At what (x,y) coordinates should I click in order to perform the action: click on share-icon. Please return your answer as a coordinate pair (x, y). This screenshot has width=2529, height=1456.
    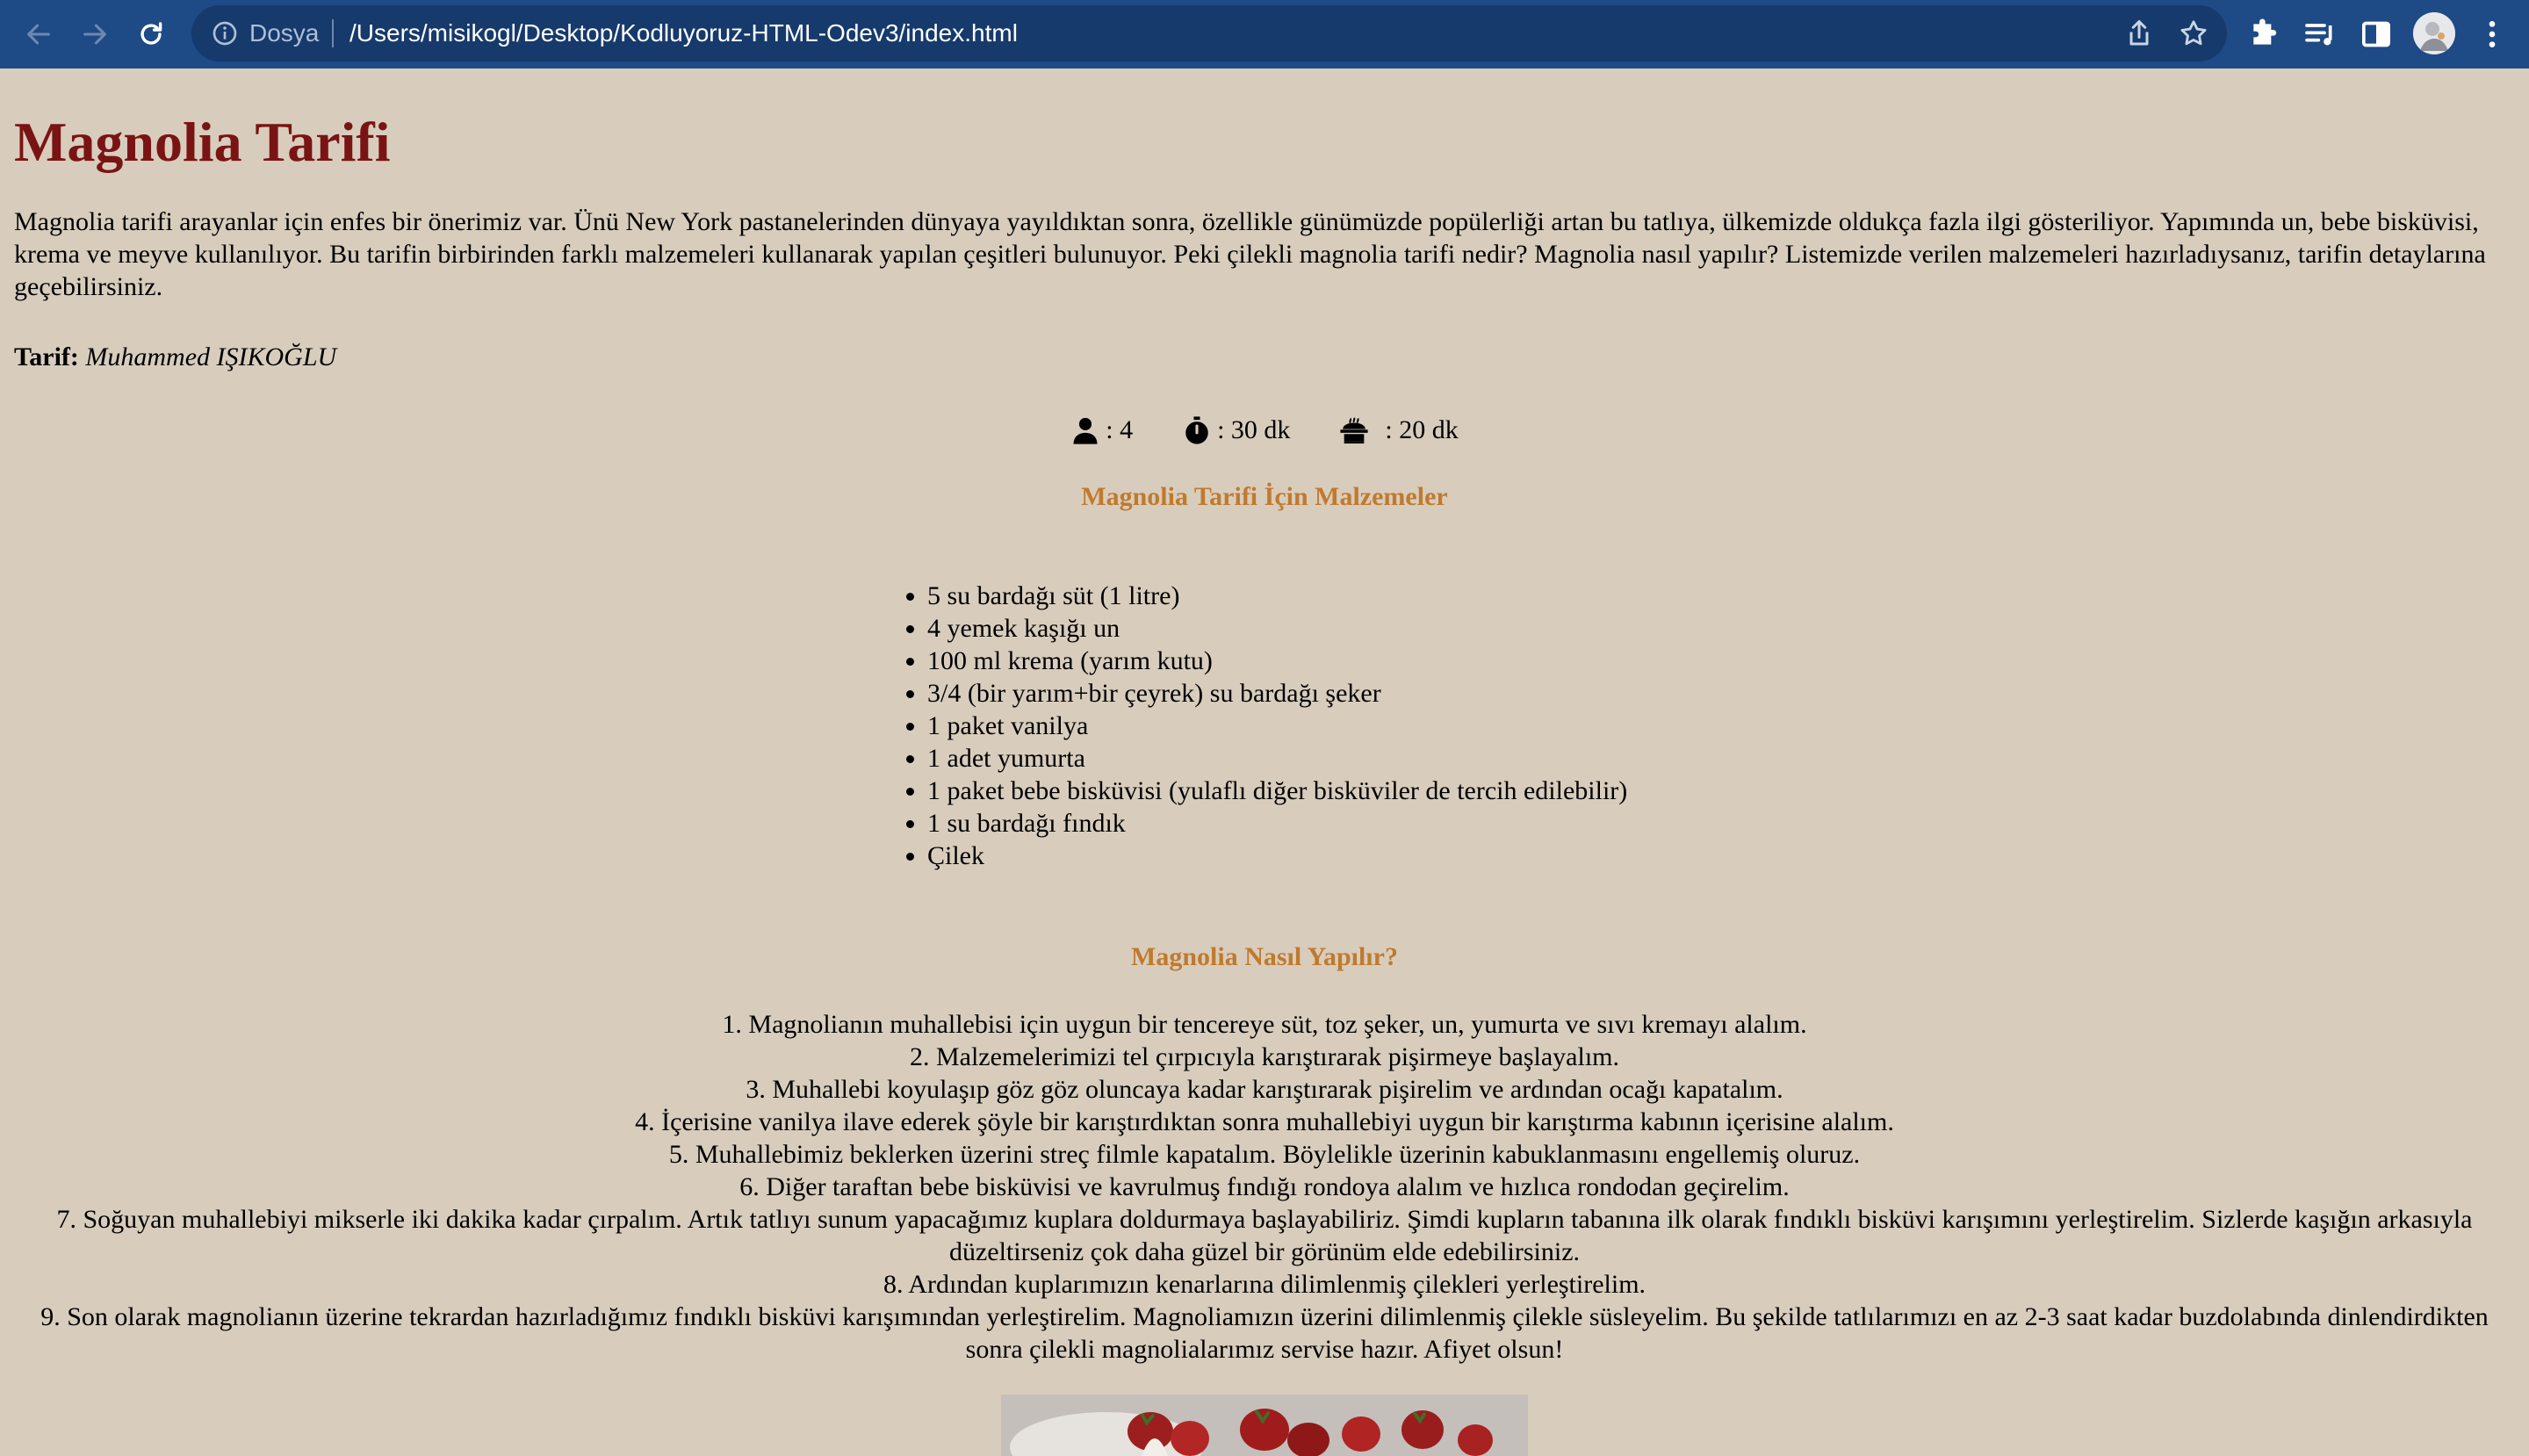
    Looking at the image, I should click on (2139, 33).